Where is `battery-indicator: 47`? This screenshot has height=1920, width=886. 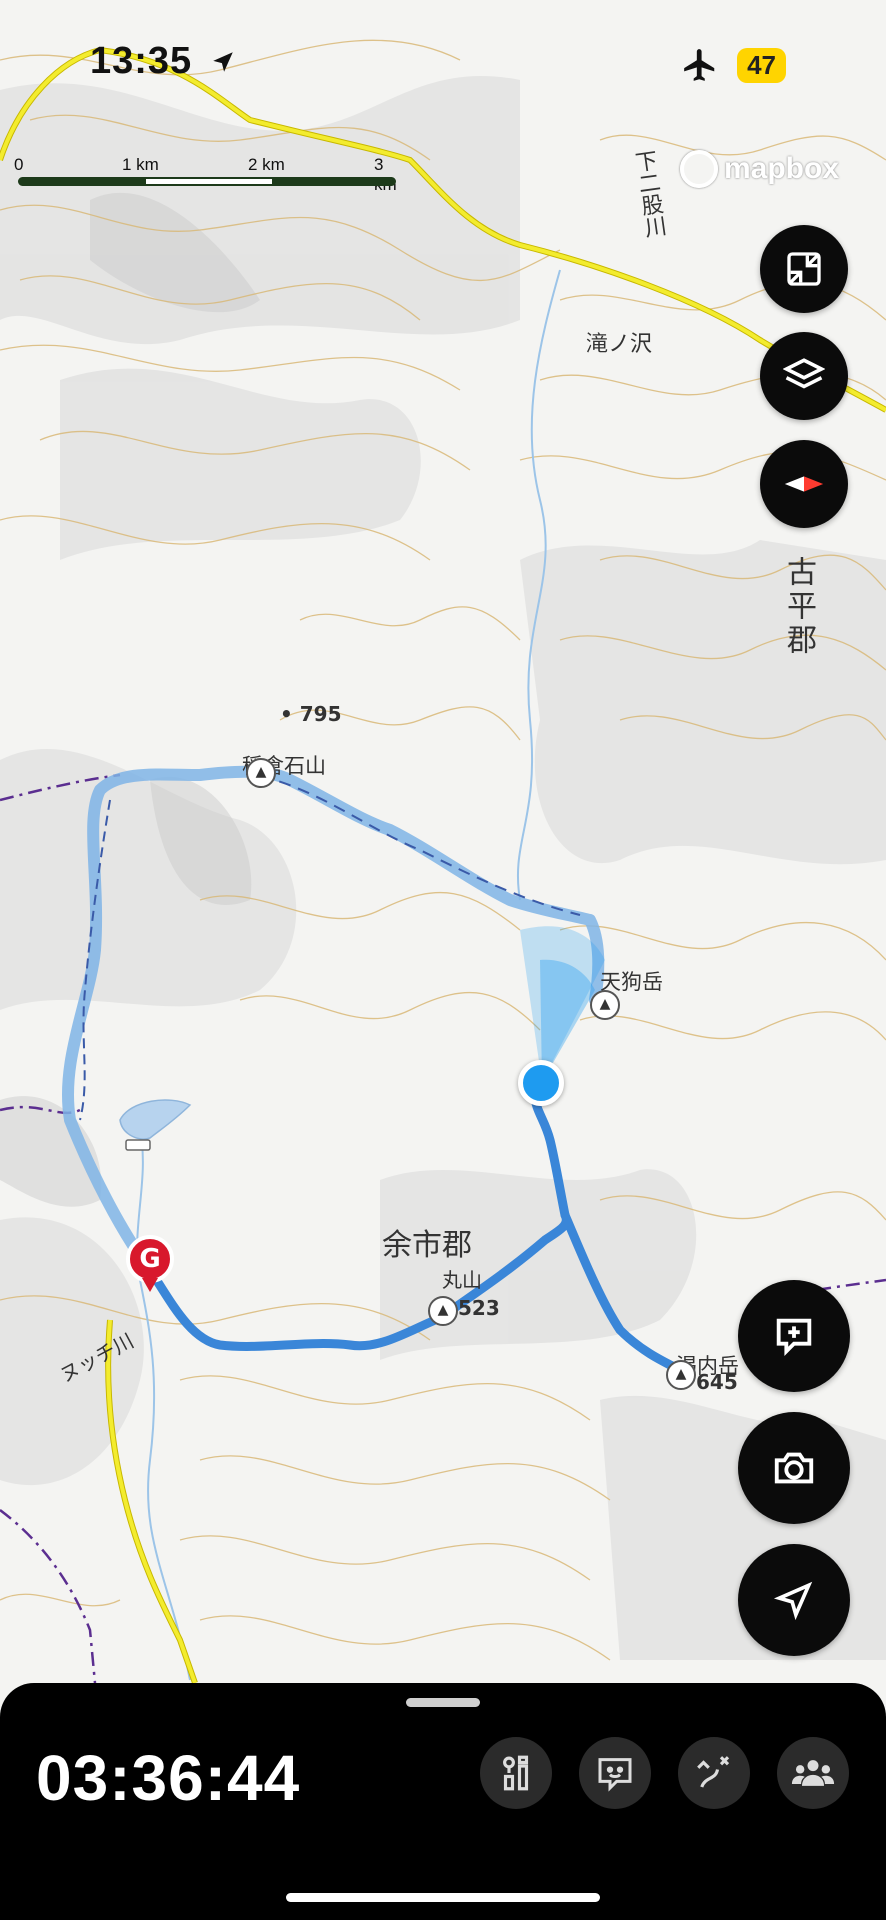 battery-indicator: 47 is located at coordinates (761, 65).